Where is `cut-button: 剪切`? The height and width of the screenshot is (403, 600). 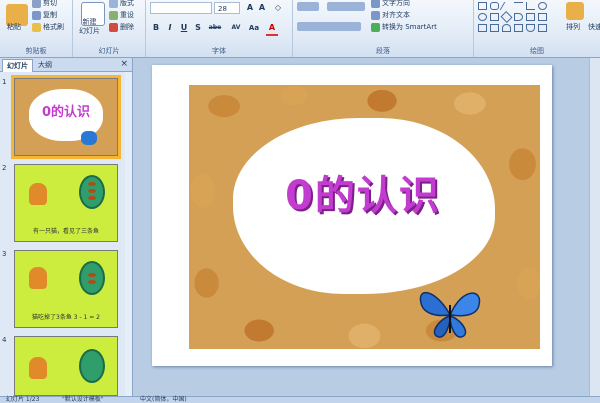
cut-button: 剪切 is located at coordinates (44, 4).